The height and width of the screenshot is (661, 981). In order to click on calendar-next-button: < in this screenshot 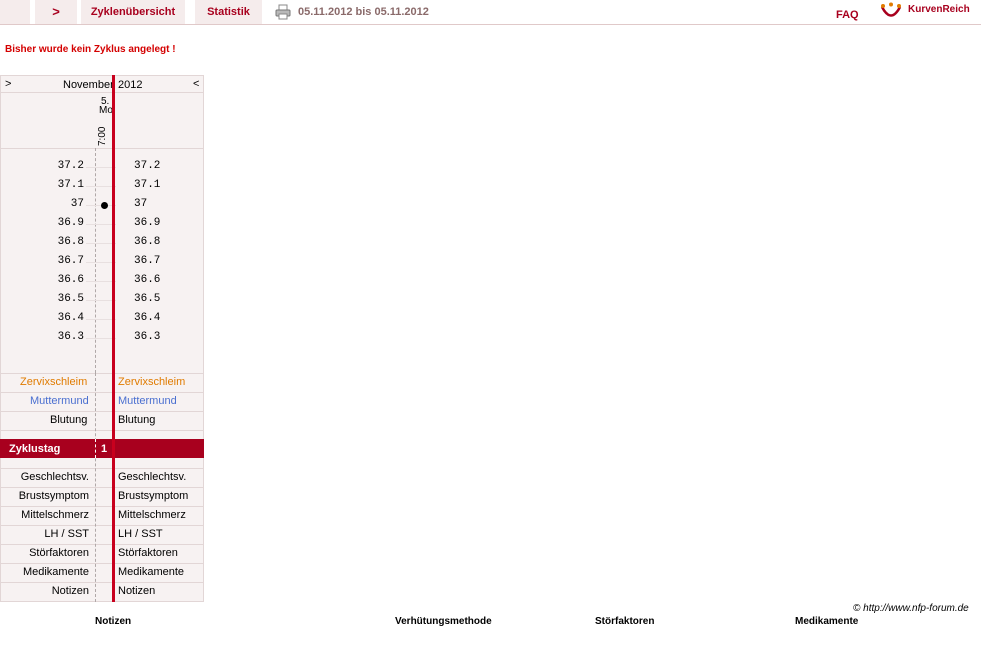, I will do `click(196, 84)`.